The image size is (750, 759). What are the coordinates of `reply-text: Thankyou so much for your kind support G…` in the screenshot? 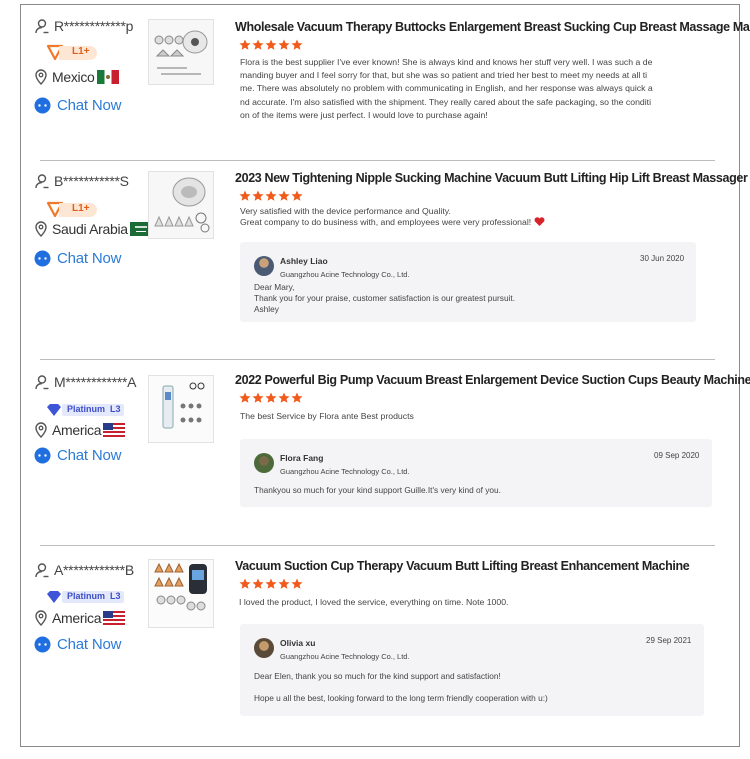 It's located at (377, 490).